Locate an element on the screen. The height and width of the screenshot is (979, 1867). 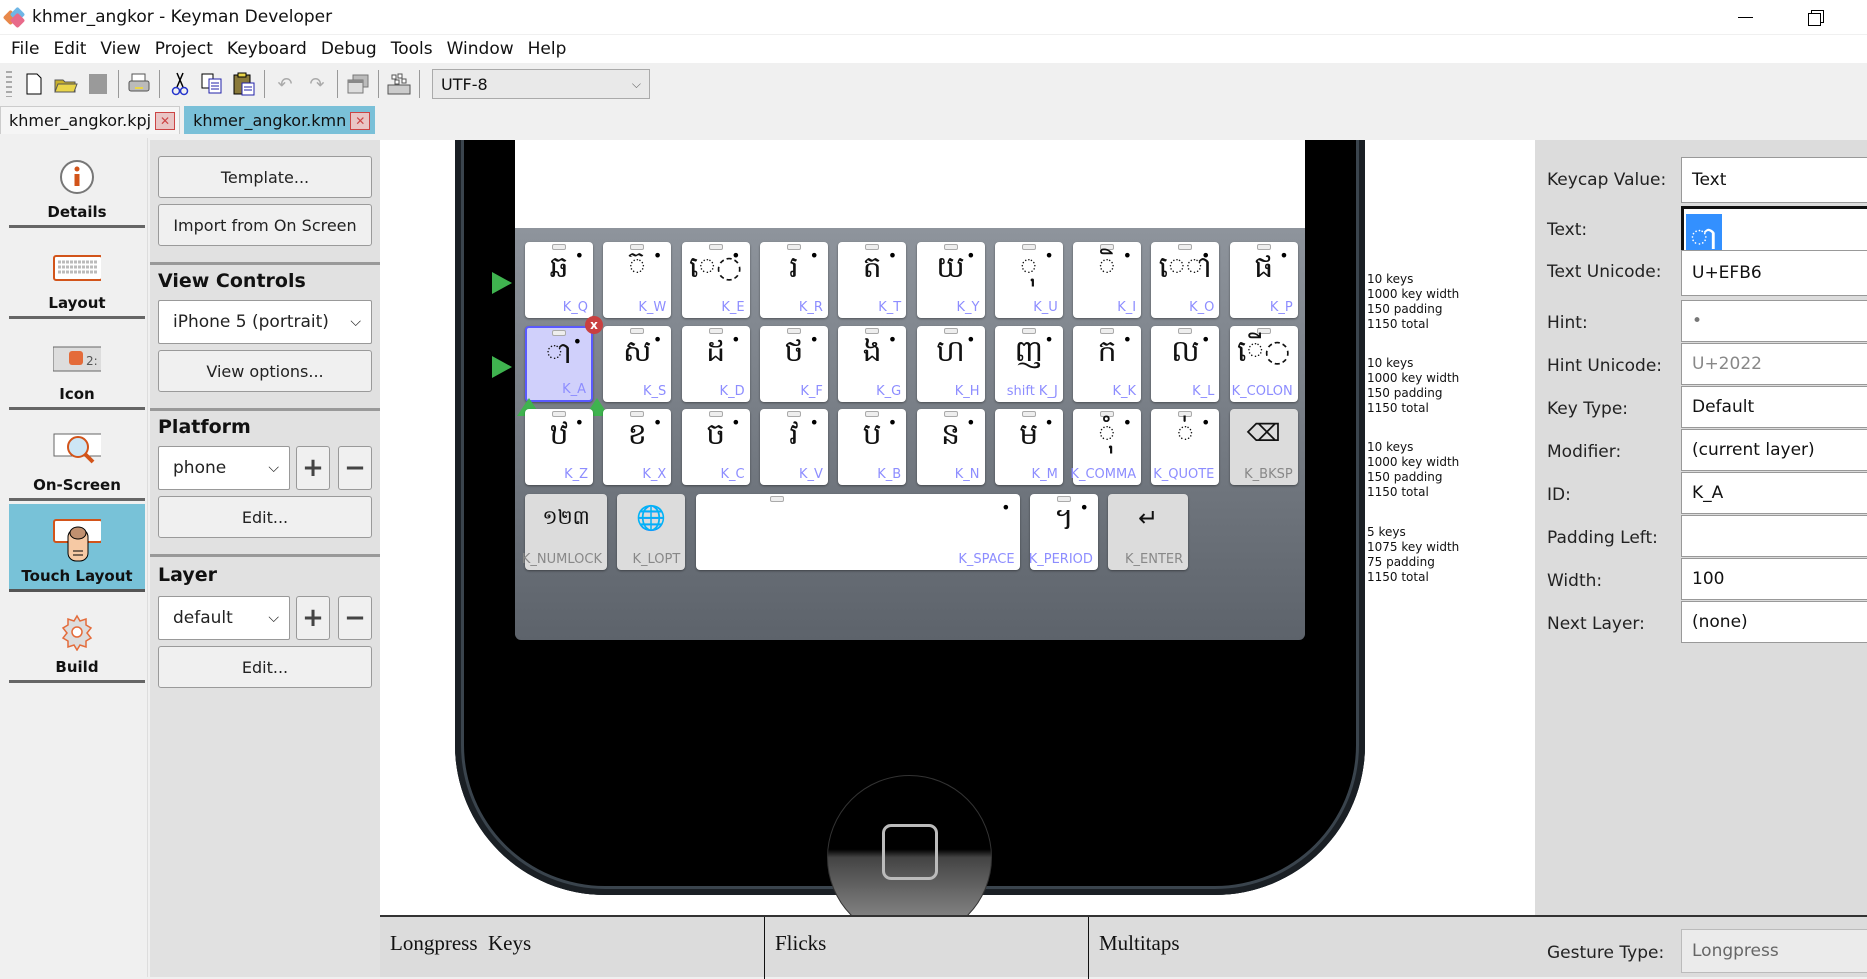
menu-view: View is located at coordinates (120, 49).